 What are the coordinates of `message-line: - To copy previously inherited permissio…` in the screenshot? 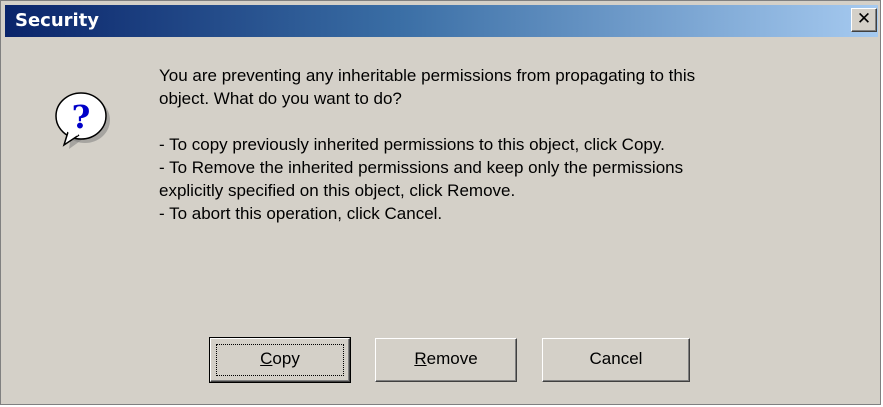 It's located at (412, 144).